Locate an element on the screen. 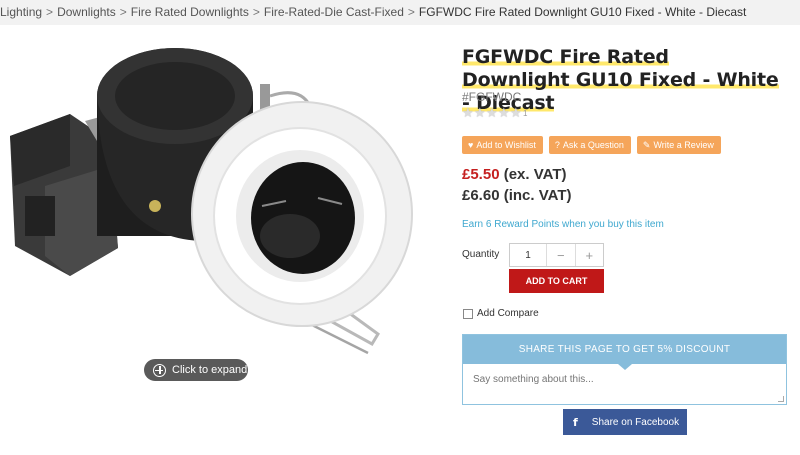 The width and height of the screenshot is (800, 455). share-message-input is located at coordinates (624, 384).